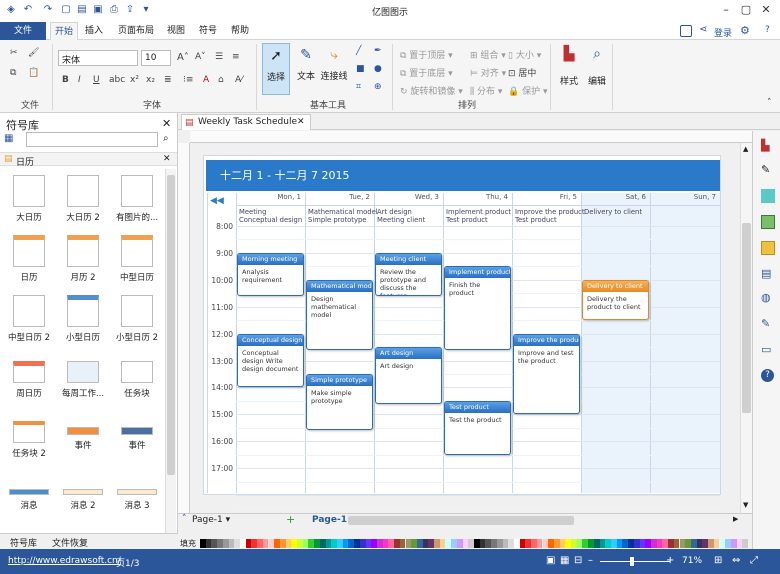 This screenshot has height=574, width=780. What do you see at coordinates (590, 560) in the screenshot?
I see `zoom-out-icon: –` at bounding box center [590, 560].